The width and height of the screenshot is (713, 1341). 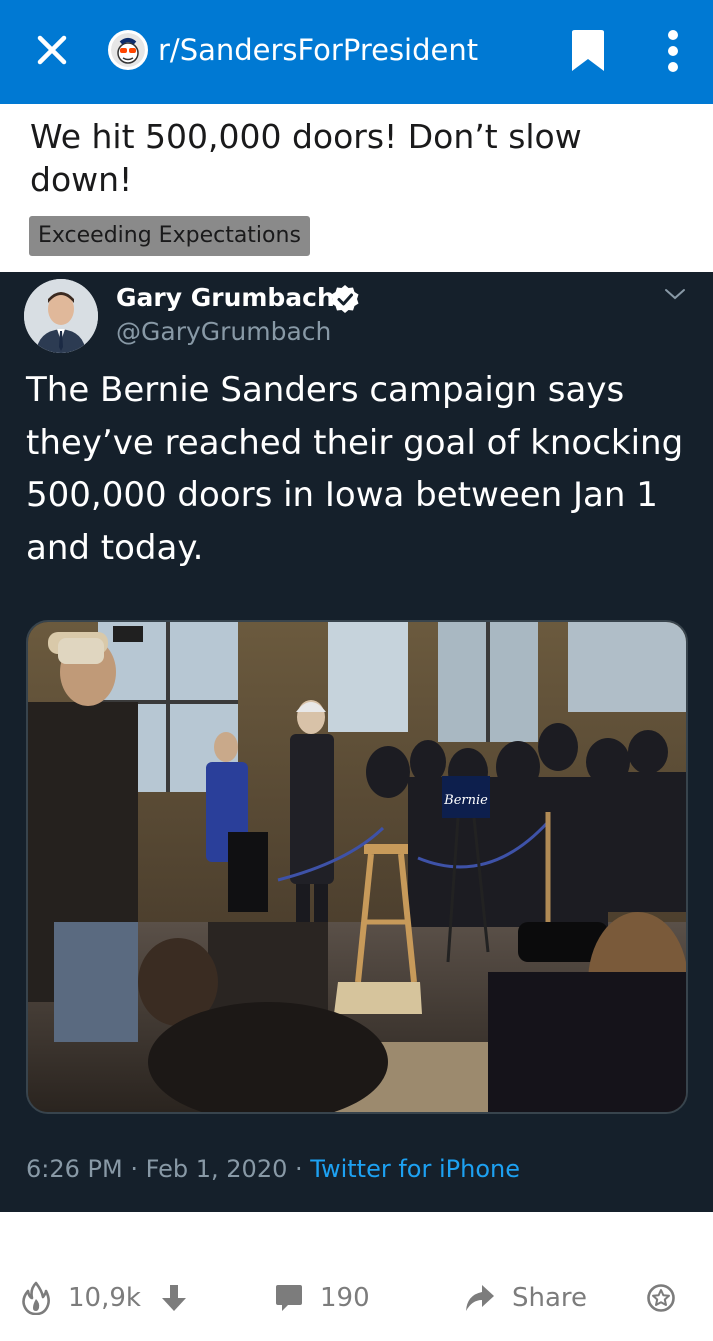 I want to click on comment-count: 190, so click(x=345, y=1298).